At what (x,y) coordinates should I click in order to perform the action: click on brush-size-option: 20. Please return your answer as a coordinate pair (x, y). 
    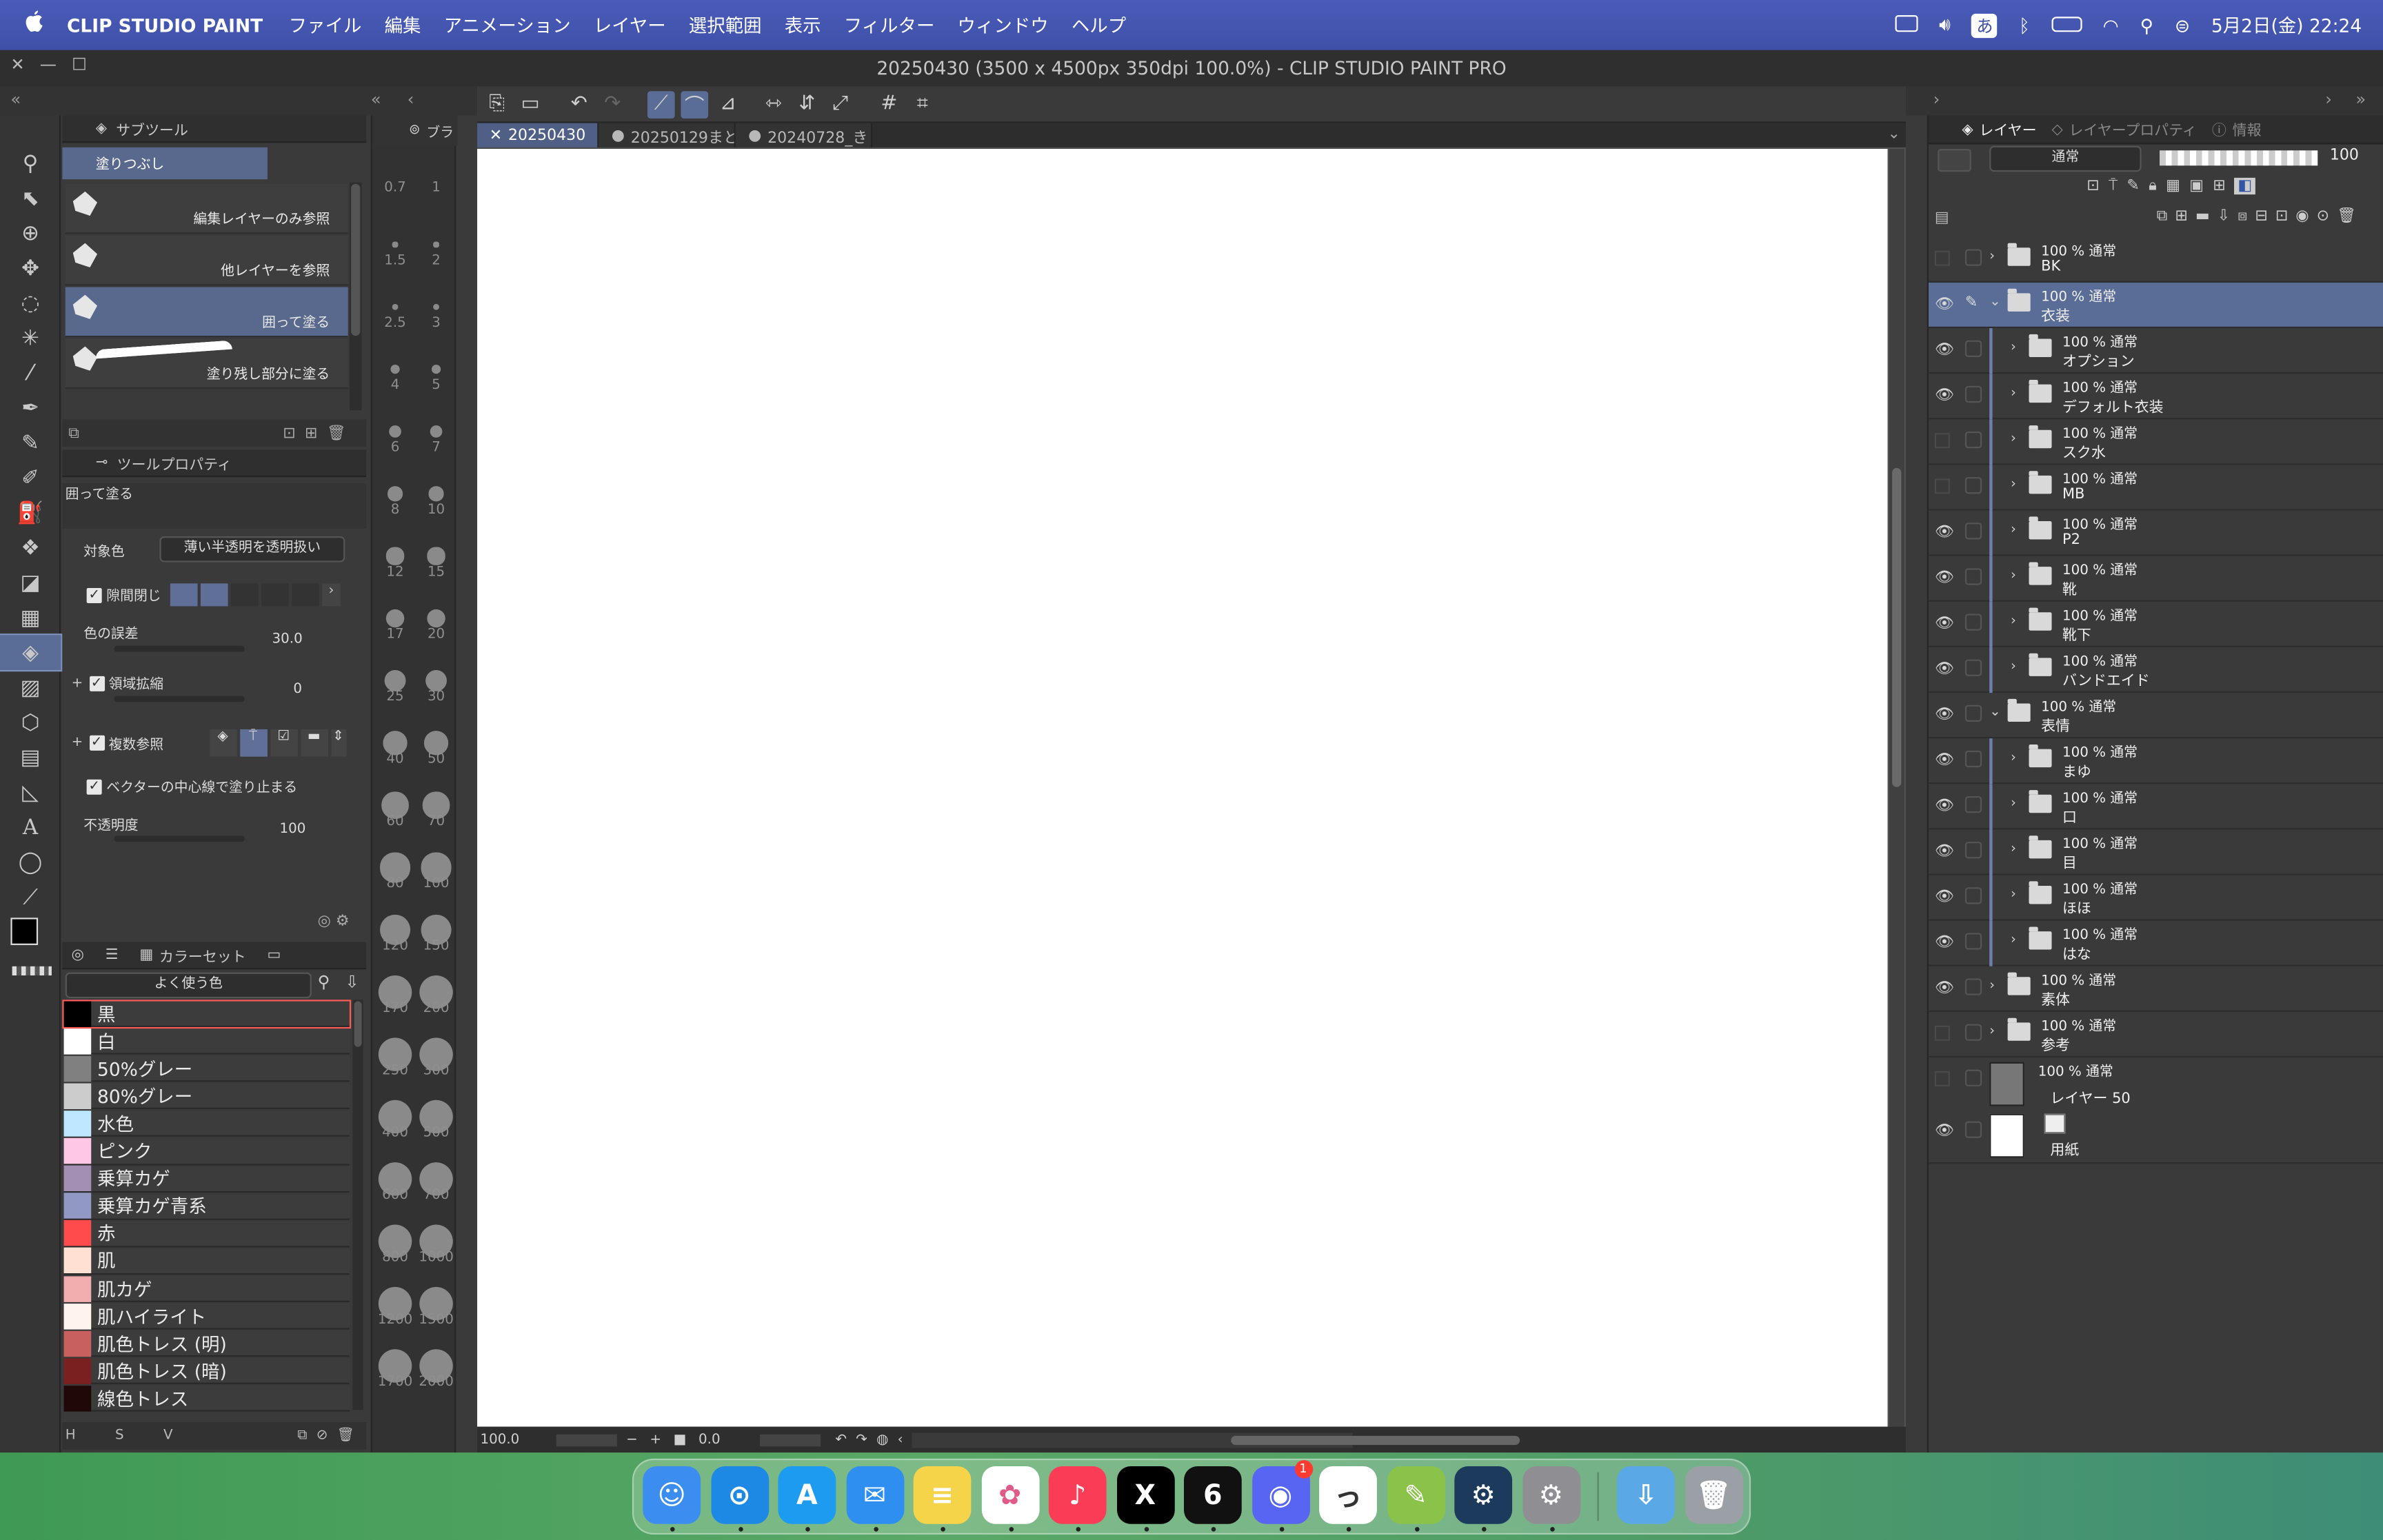
    Looking at the image, I should click on (436, 635).